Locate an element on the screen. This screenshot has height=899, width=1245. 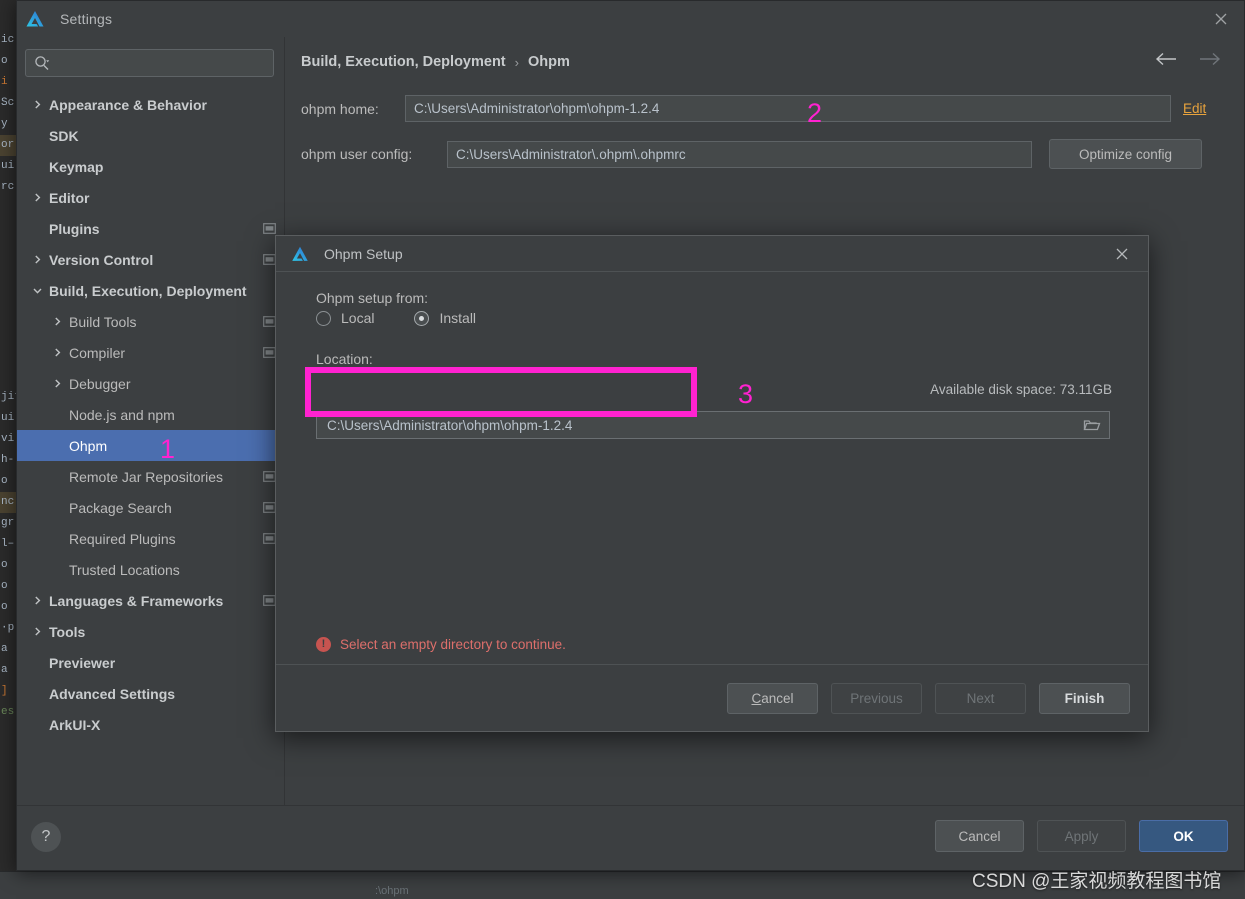
settings-titlebar: Settings is located at coordinates (630, 19).